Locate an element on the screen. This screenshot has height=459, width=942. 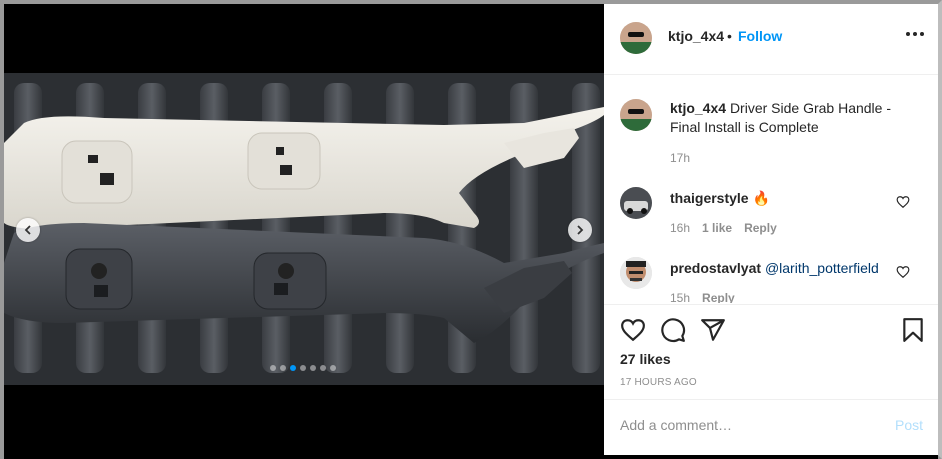
chevron-left-icon is located at coordinates (27, 230).